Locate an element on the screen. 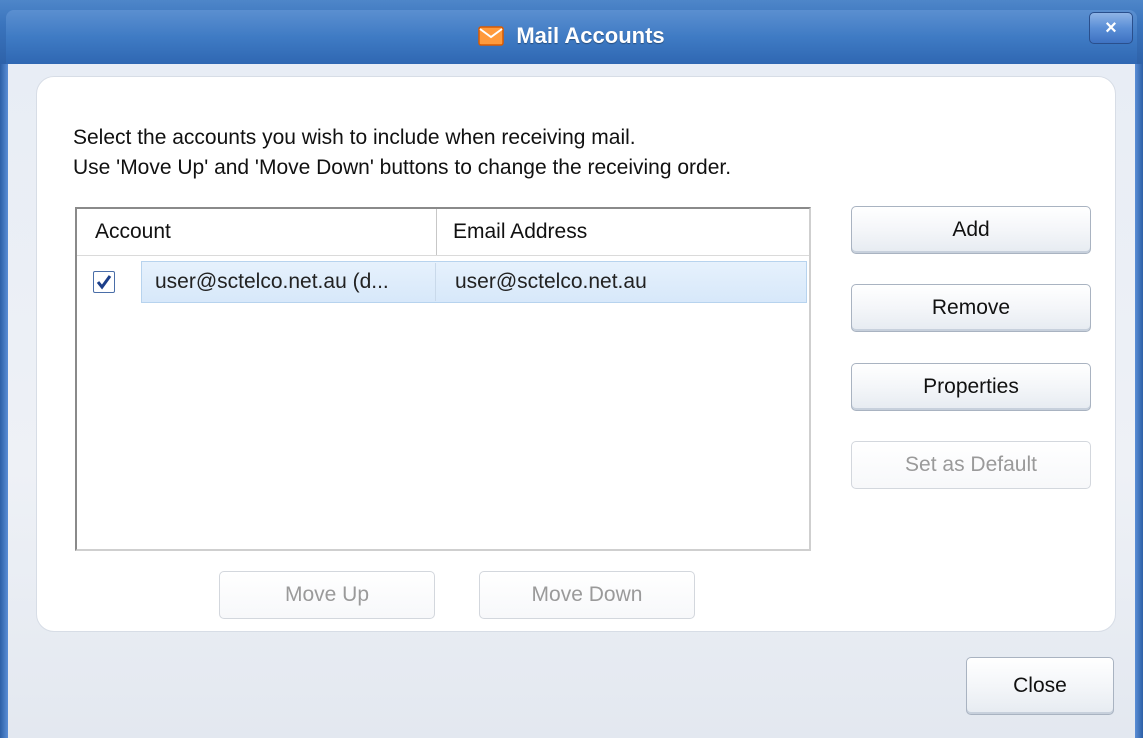 This screenshot has height=738, width=1143. properties-button: Properties is located at coordinates (971, 387).